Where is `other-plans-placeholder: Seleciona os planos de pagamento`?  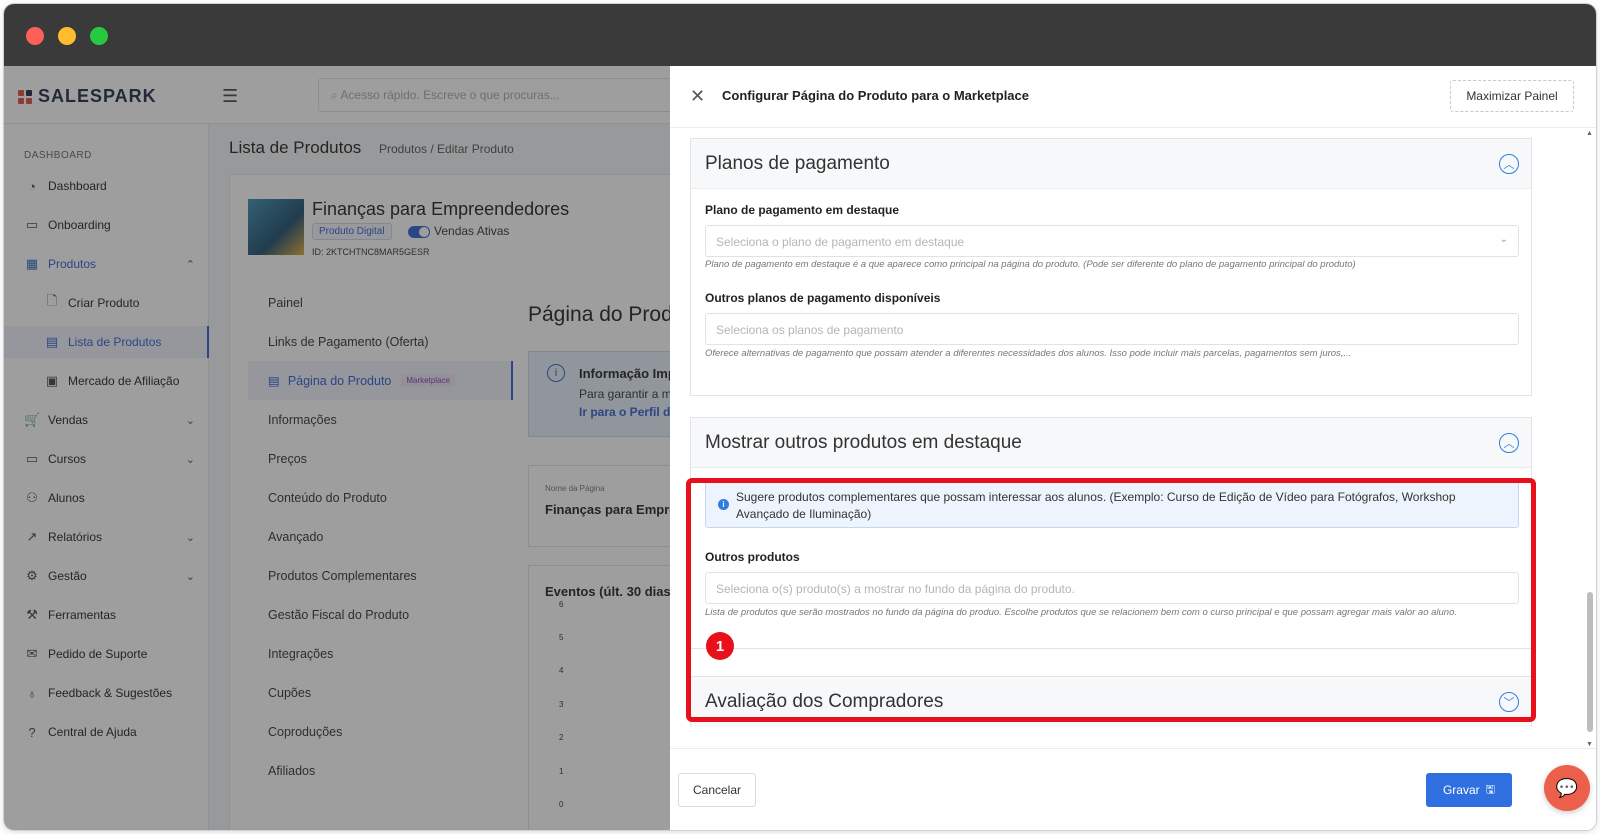 other-plans-placeholder: Seleciona os planos de pagamento is located at coordinates (810, 330).